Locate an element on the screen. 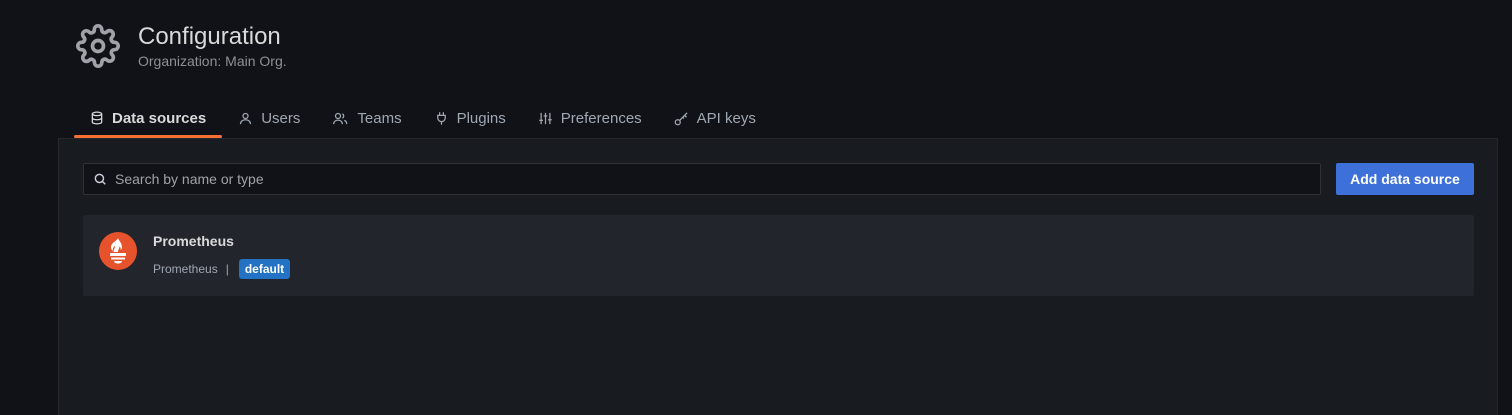 Image resolution: width=1512 pixels, height=415 pixels. tab-users: Users is located at coordinates (269, 118).